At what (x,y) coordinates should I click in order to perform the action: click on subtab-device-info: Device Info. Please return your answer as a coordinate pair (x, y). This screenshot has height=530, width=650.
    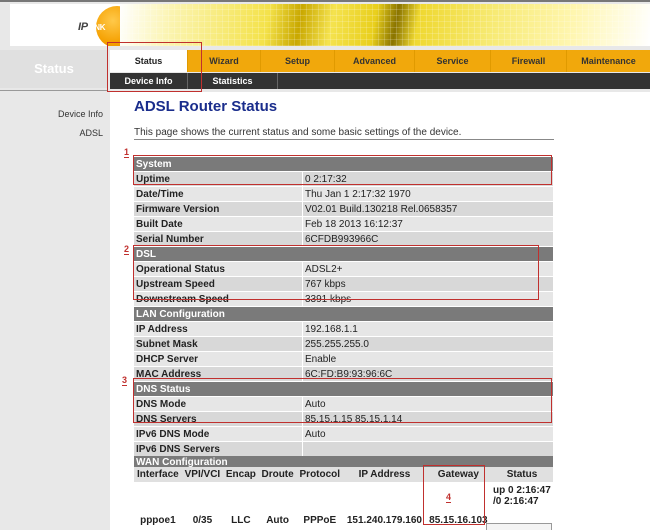
    Looking at the image, I should click on (149, 81).